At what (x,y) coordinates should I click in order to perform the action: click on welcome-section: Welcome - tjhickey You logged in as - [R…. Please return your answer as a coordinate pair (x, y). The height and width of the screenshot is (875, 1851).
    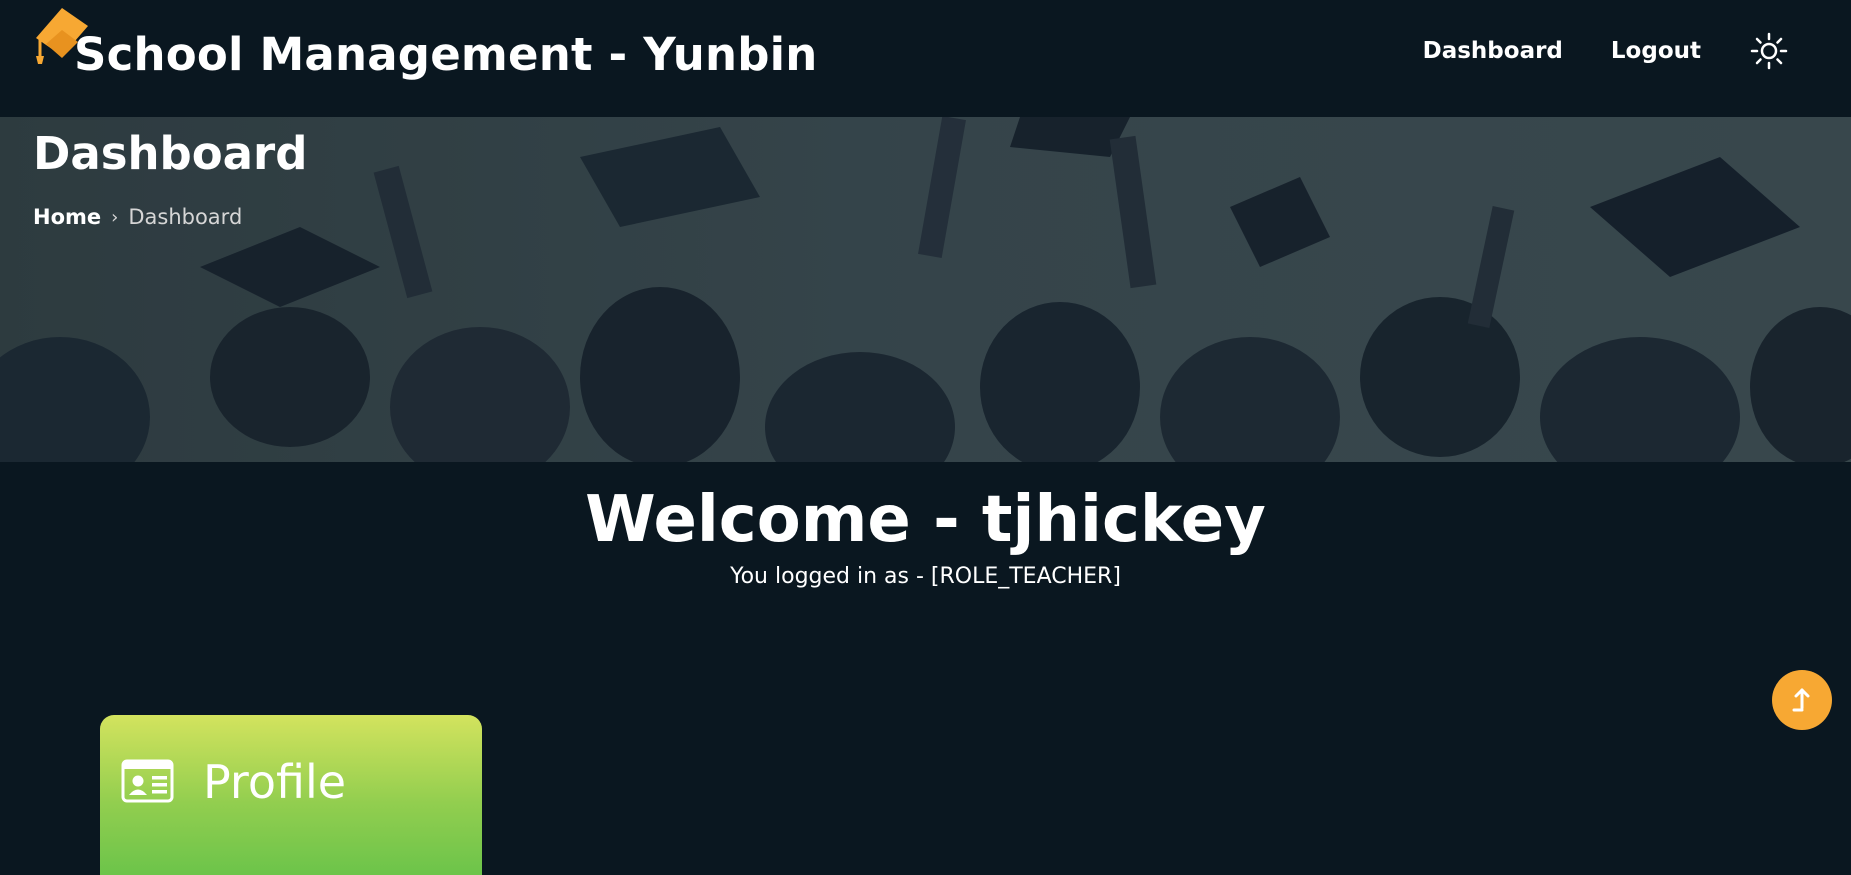
    Looking at the image, I should click on (925, 534).